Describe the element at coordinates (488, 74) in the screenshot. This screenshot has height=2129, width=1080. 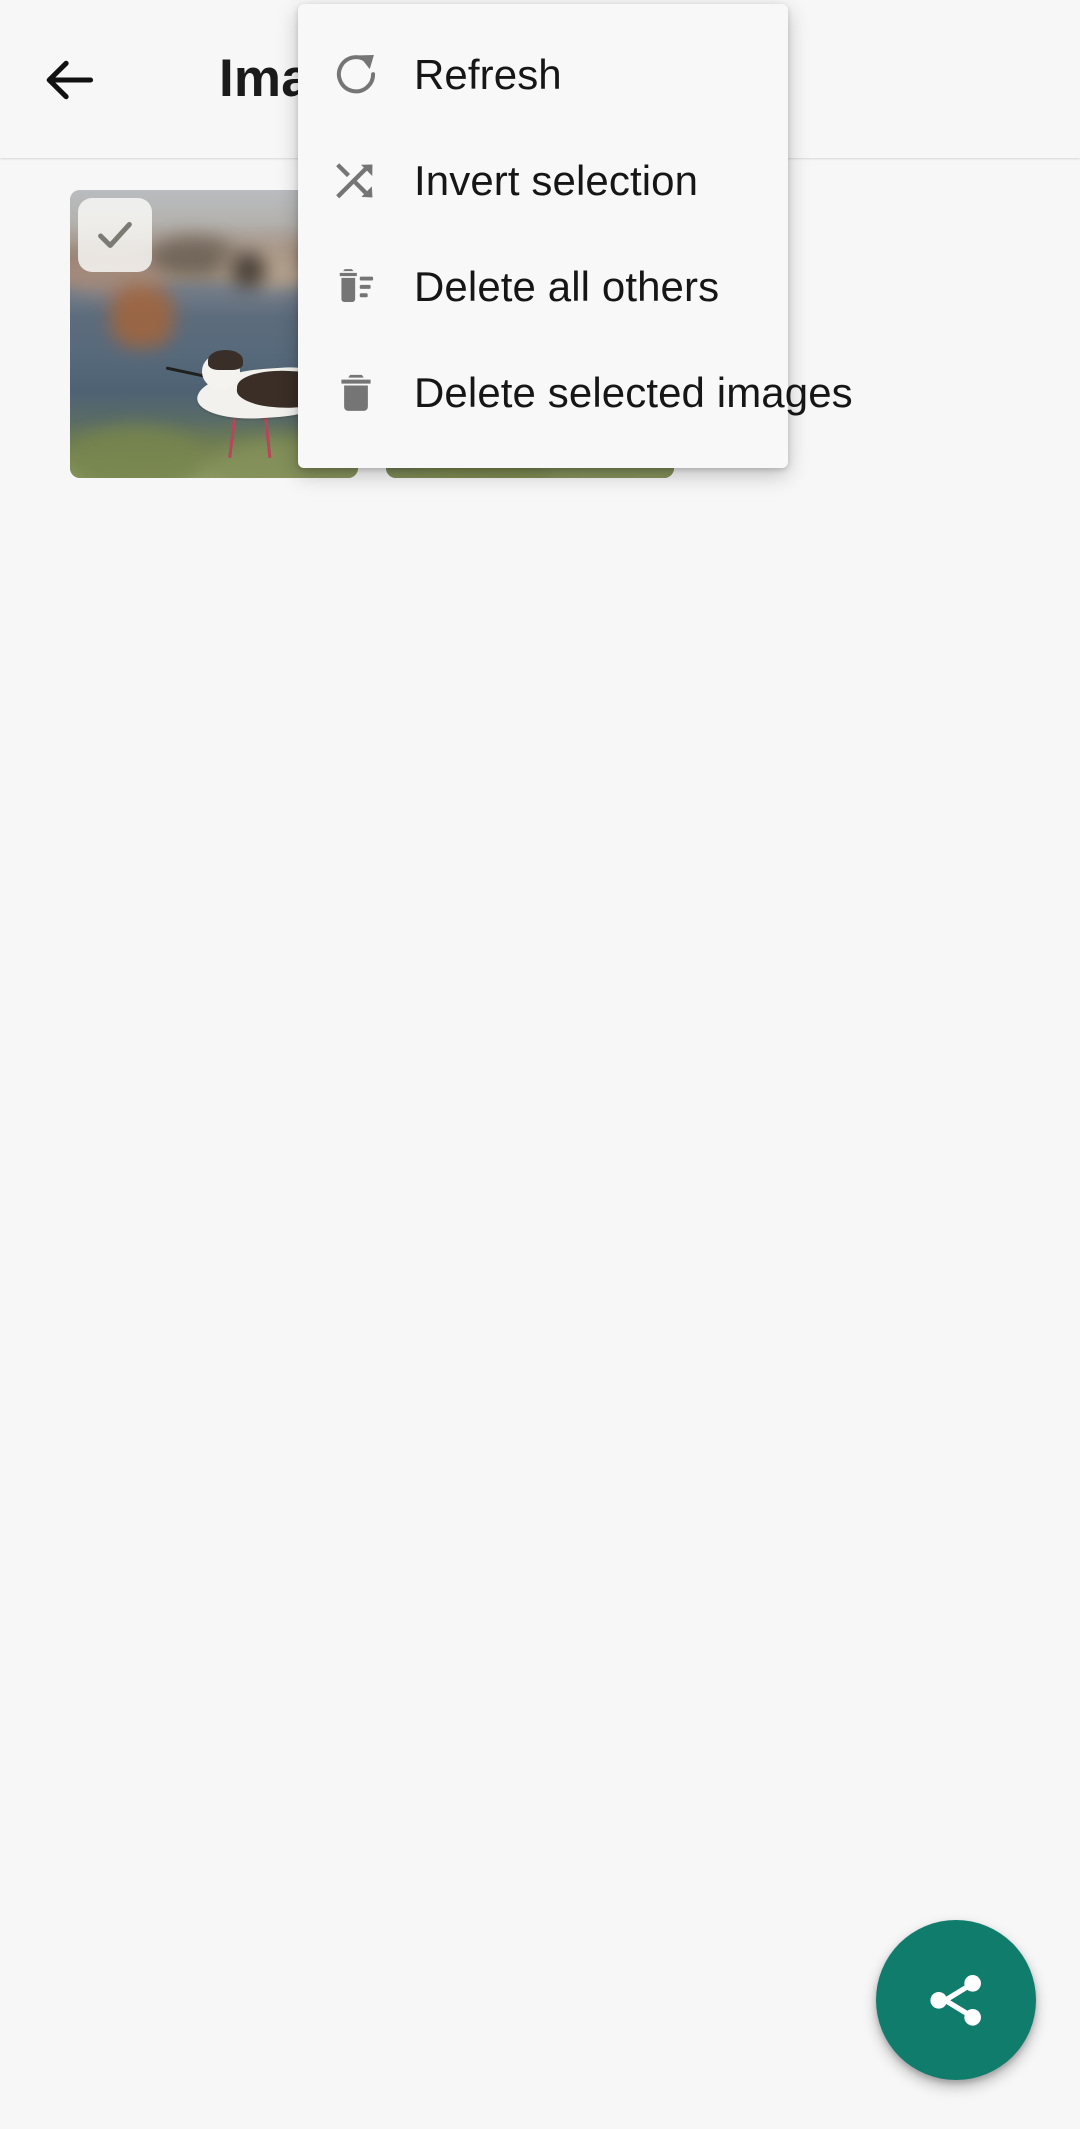
I see `menu-item-label: Refresh` at that location.